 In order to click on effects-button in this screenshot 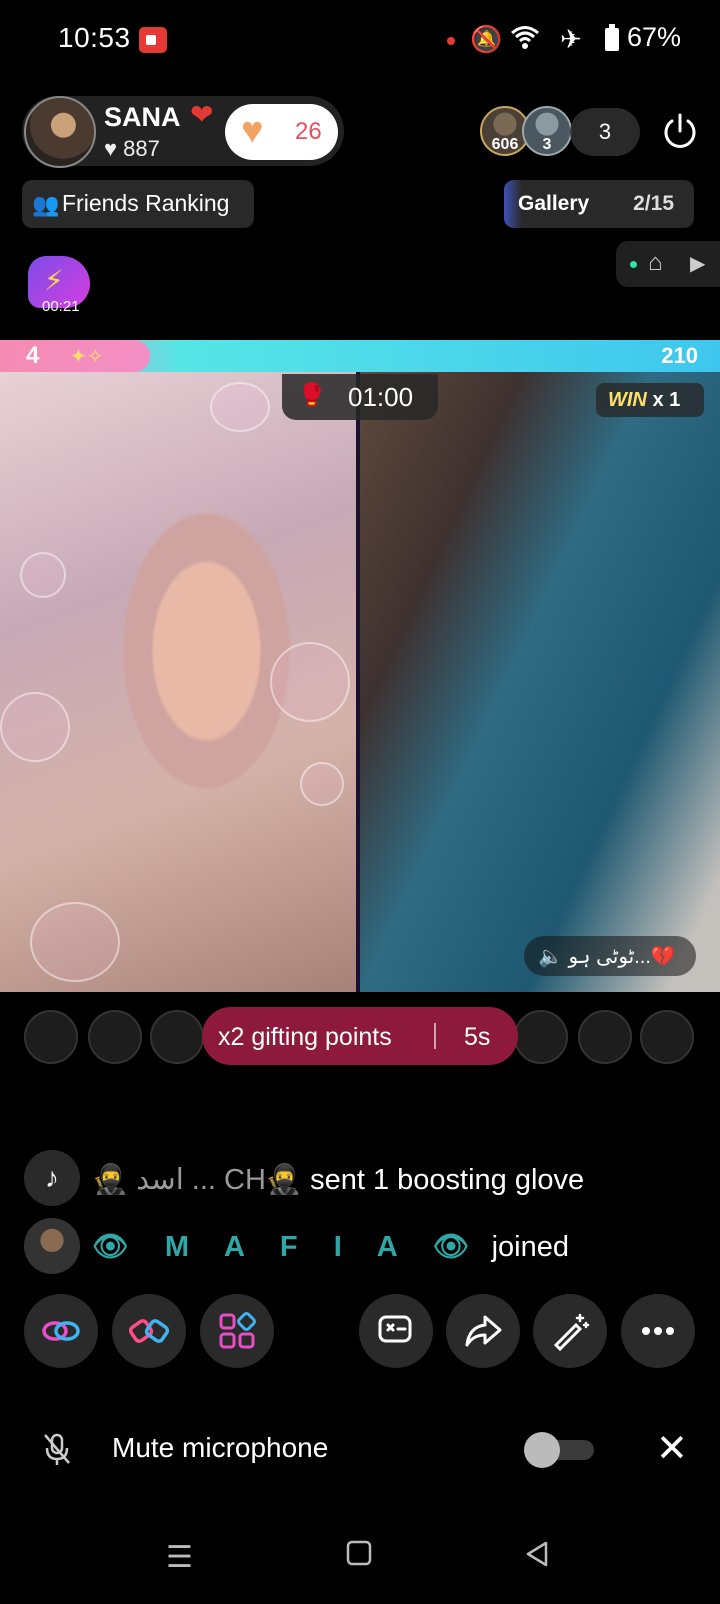, I will do `click(570, 1331)`.